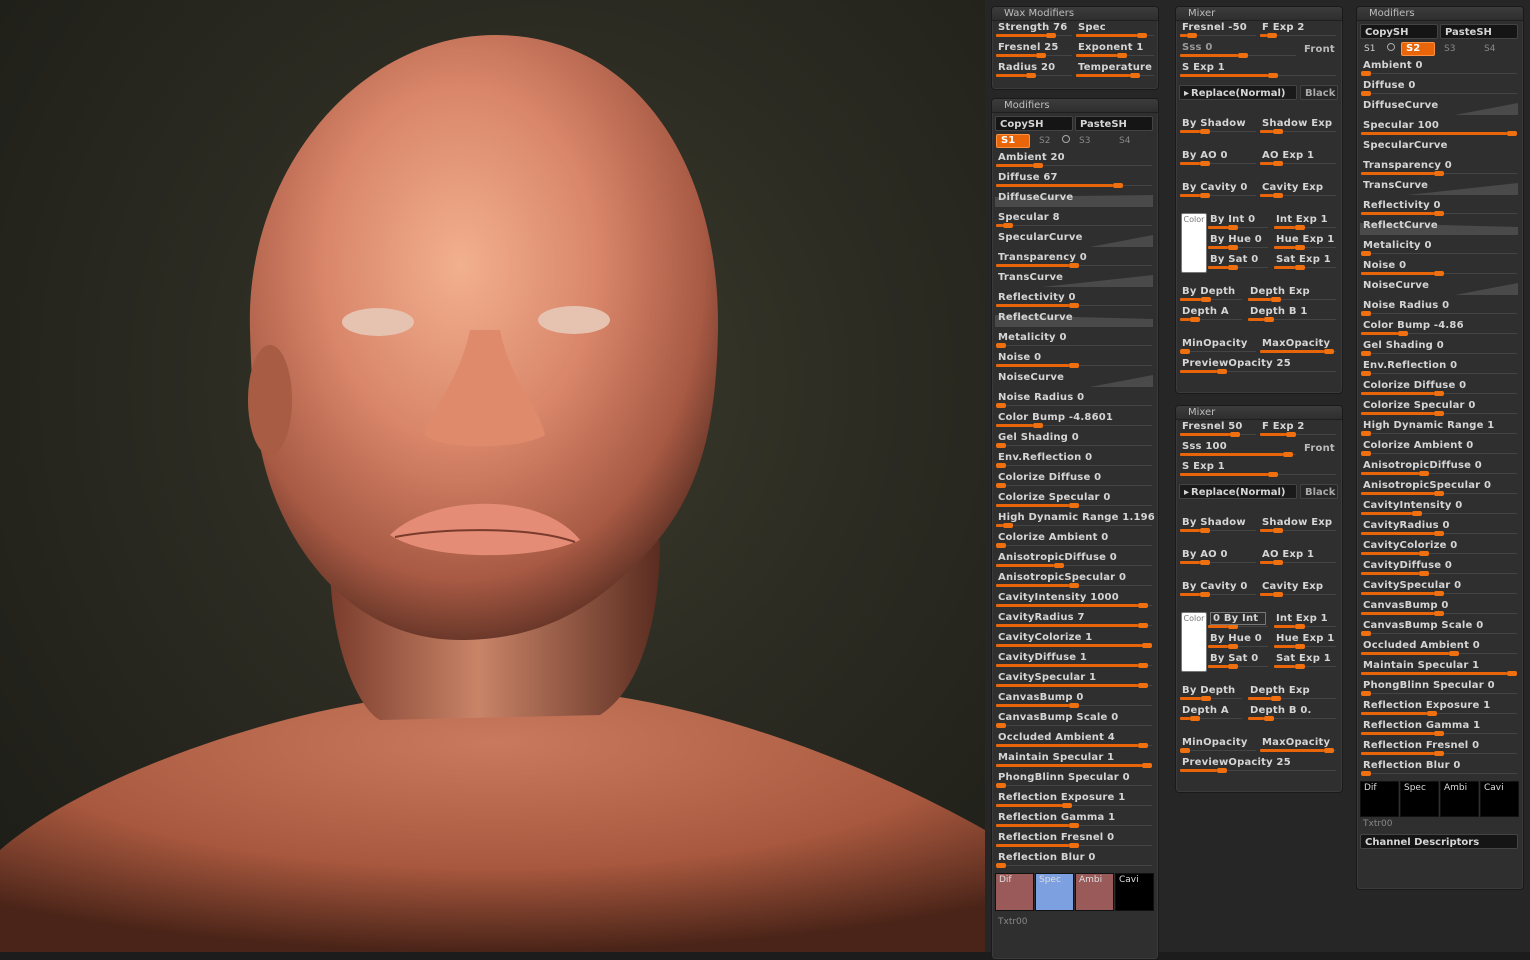 The image size is (1530, 960). I want to click on slider-noise-radius-0: Noise Radius 0, so click(1439, 309).